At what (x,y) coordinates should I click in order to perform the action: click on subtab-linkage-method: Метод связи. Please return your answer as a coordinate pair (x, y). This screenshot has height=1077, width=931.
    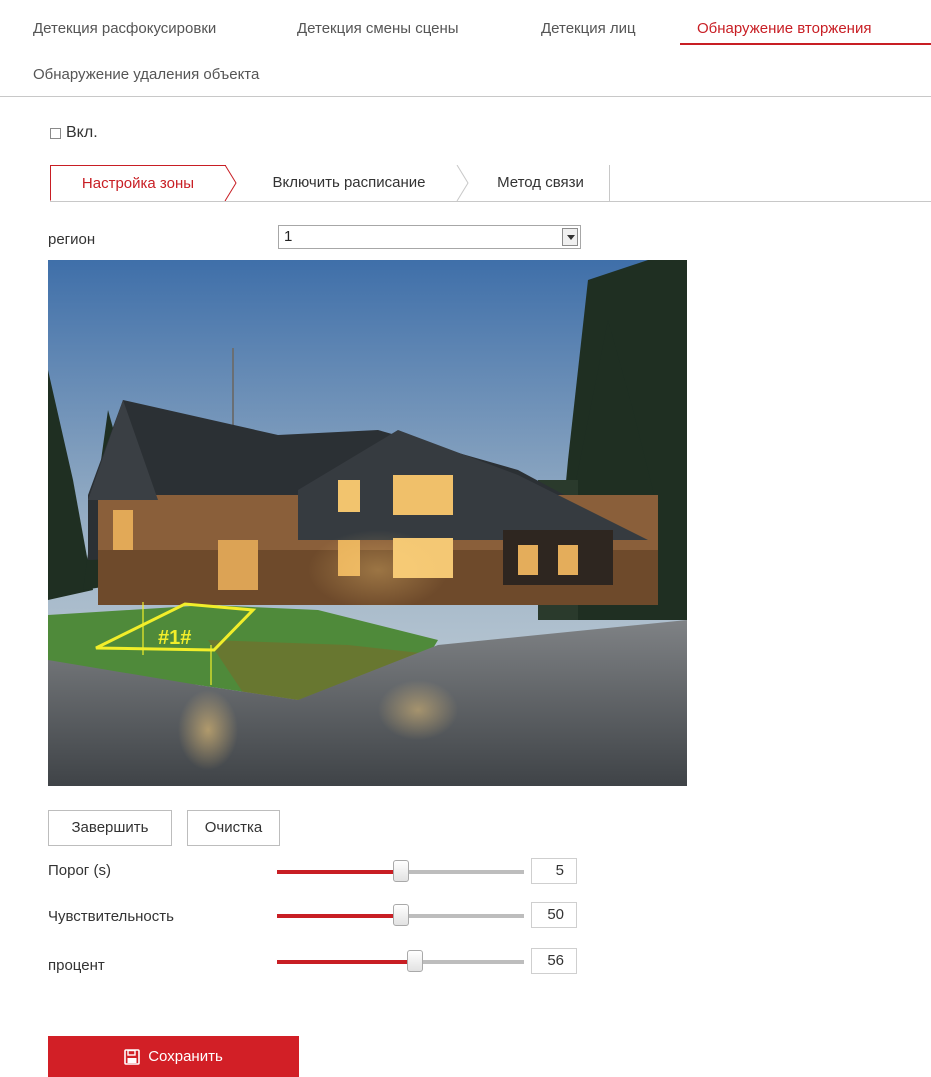
    Looking at the image, I should click on (541, 183).